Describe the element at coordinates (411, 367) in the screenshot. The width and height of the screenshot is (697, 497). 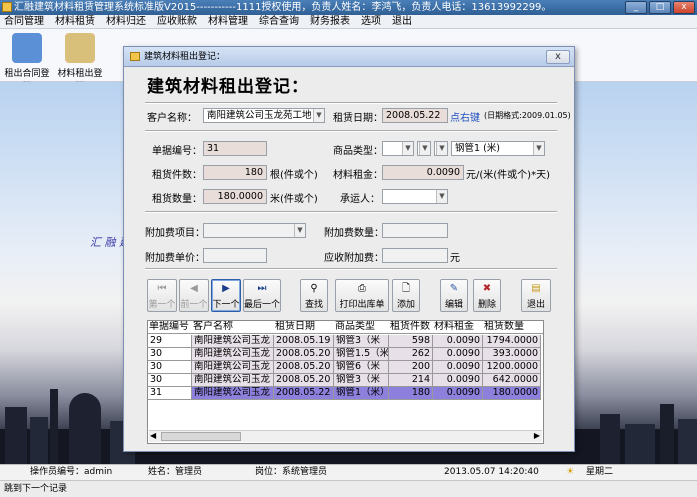
I see `cell-qty: 200` at that location.